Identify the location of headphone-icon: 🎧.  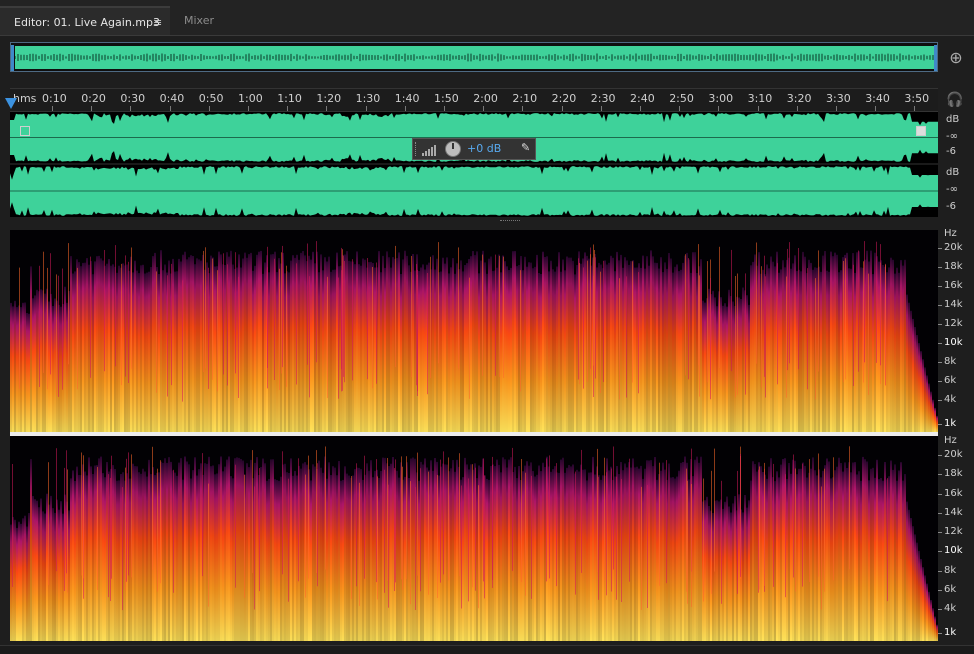
(954, 100).